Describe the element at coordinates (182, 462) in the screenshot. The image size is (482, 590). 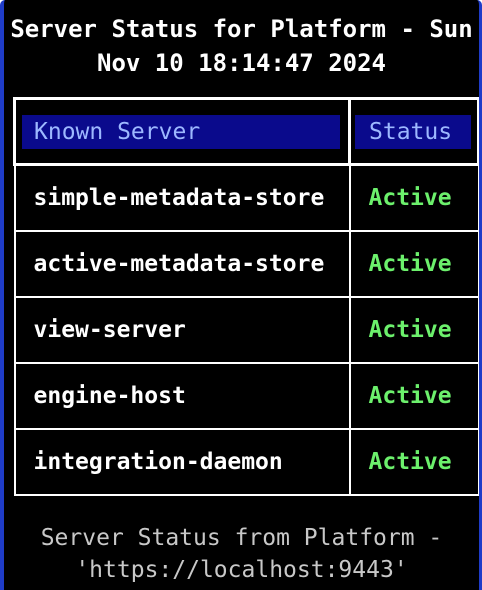
I see `server-name-cell: integration-daemon` at that location.